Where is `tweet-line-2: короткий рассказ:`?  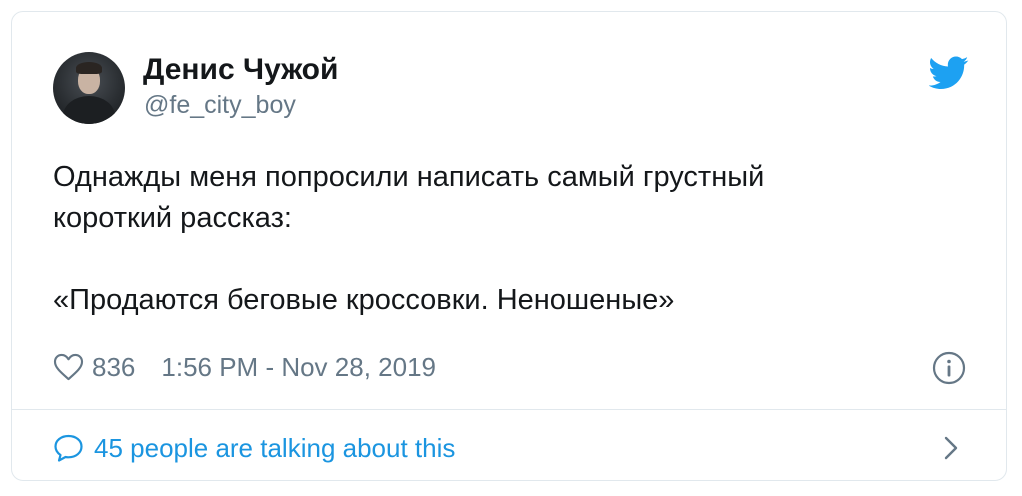 tweet-line-2: короткий рассказ: is located at coordinates (172, 218).